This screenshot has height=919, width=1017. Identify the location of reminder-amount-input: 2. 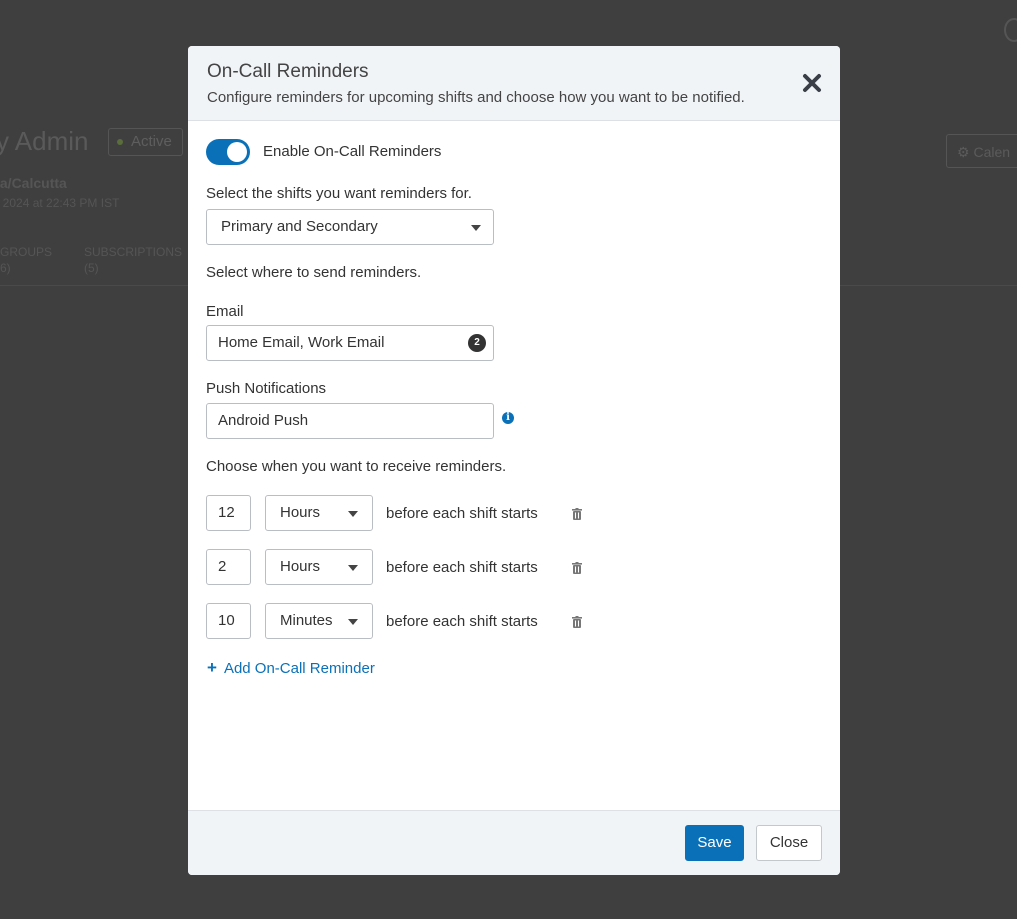
(228, 567).